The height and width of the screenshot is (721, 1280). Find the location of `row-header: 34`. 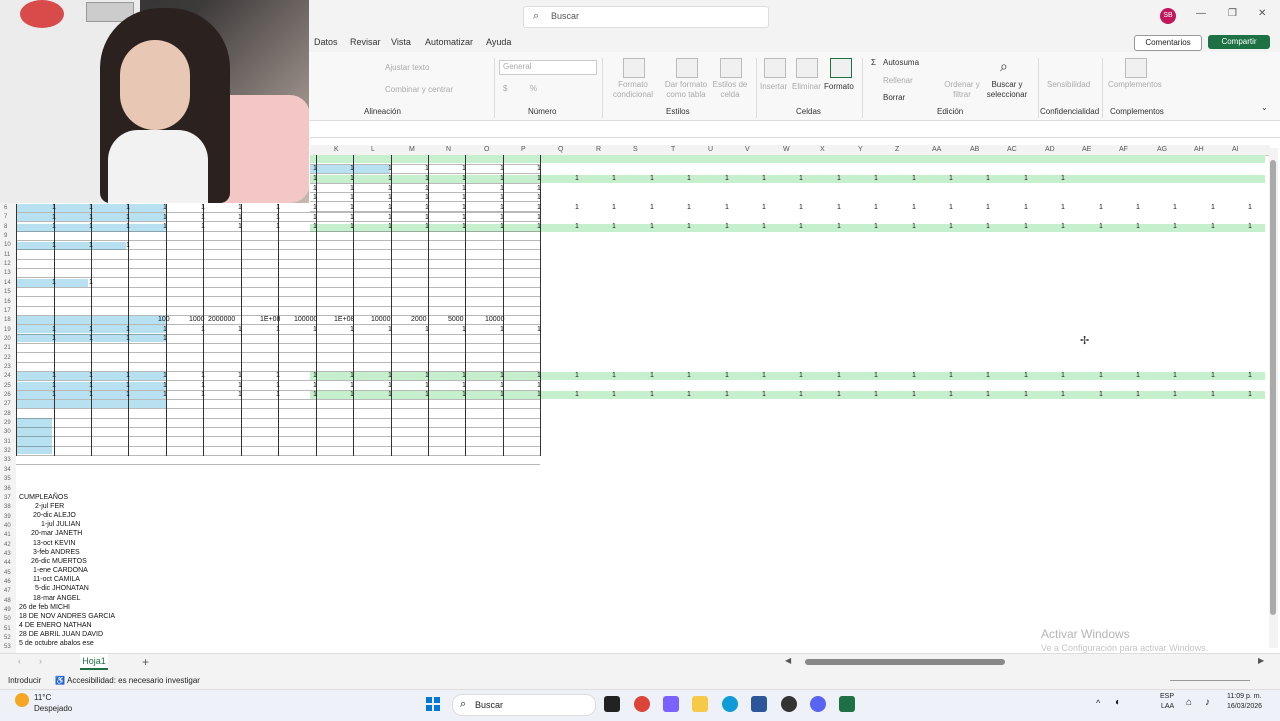

row-header: 34 is located at coordinates (7, 470).